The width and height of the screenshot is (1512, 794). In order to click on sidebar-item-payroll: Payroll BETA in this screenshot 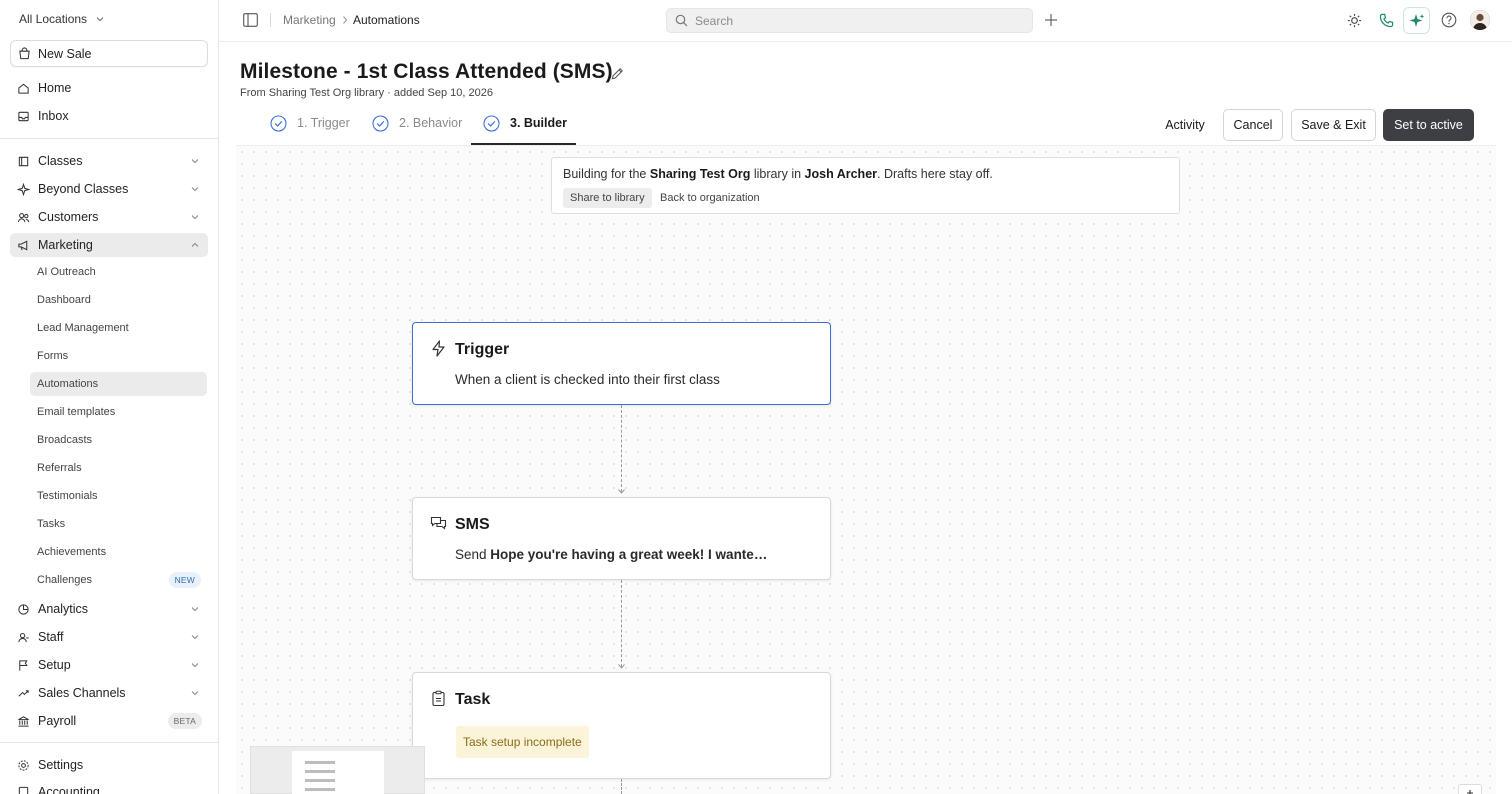, I will do `click(109, 721)`.